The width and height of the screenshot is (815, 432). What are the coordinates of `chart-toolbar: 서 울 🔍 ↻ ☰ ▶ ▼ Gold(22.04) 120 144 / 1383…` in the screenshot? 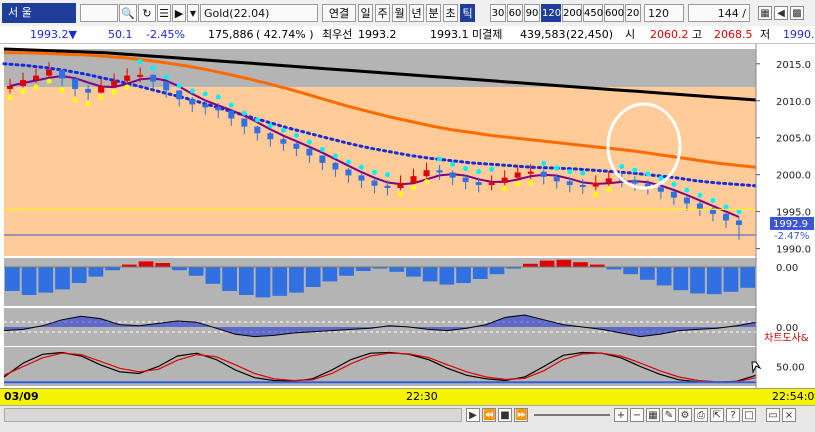 It's located at (407, 19).